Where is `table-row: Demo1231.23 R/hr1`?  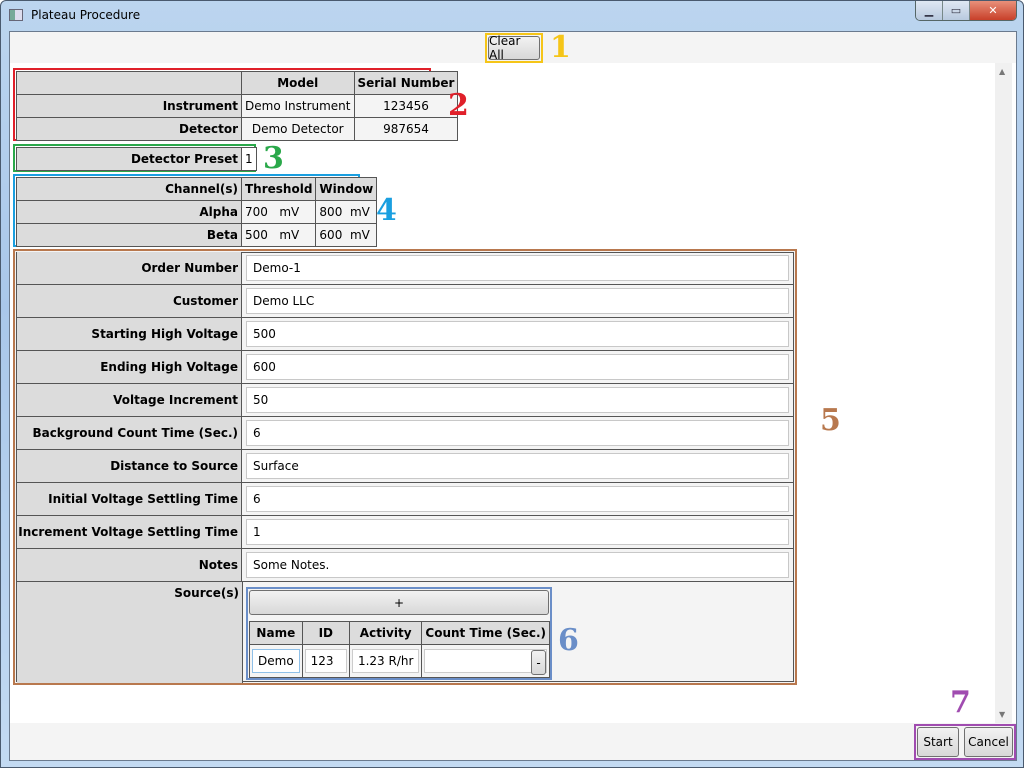 table-row: Demo1231.23 R/hr1 is located at coordinates (399, 661).